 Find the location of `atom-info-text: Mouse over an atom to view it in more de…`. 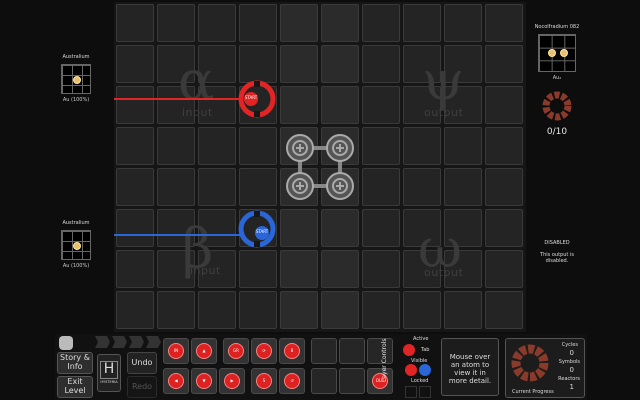

atom-info-text: Mouse over an atom to view it in more de… is located at coordinates (470, 369).